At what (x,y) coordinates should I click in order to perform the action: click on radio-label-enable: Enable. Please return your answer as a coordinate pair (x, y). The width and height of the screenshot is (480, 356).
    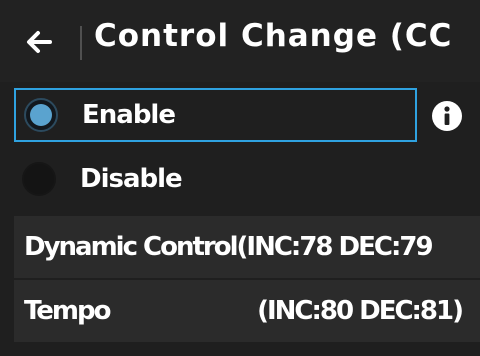
    Looking at the image, I should click on (129, 115).